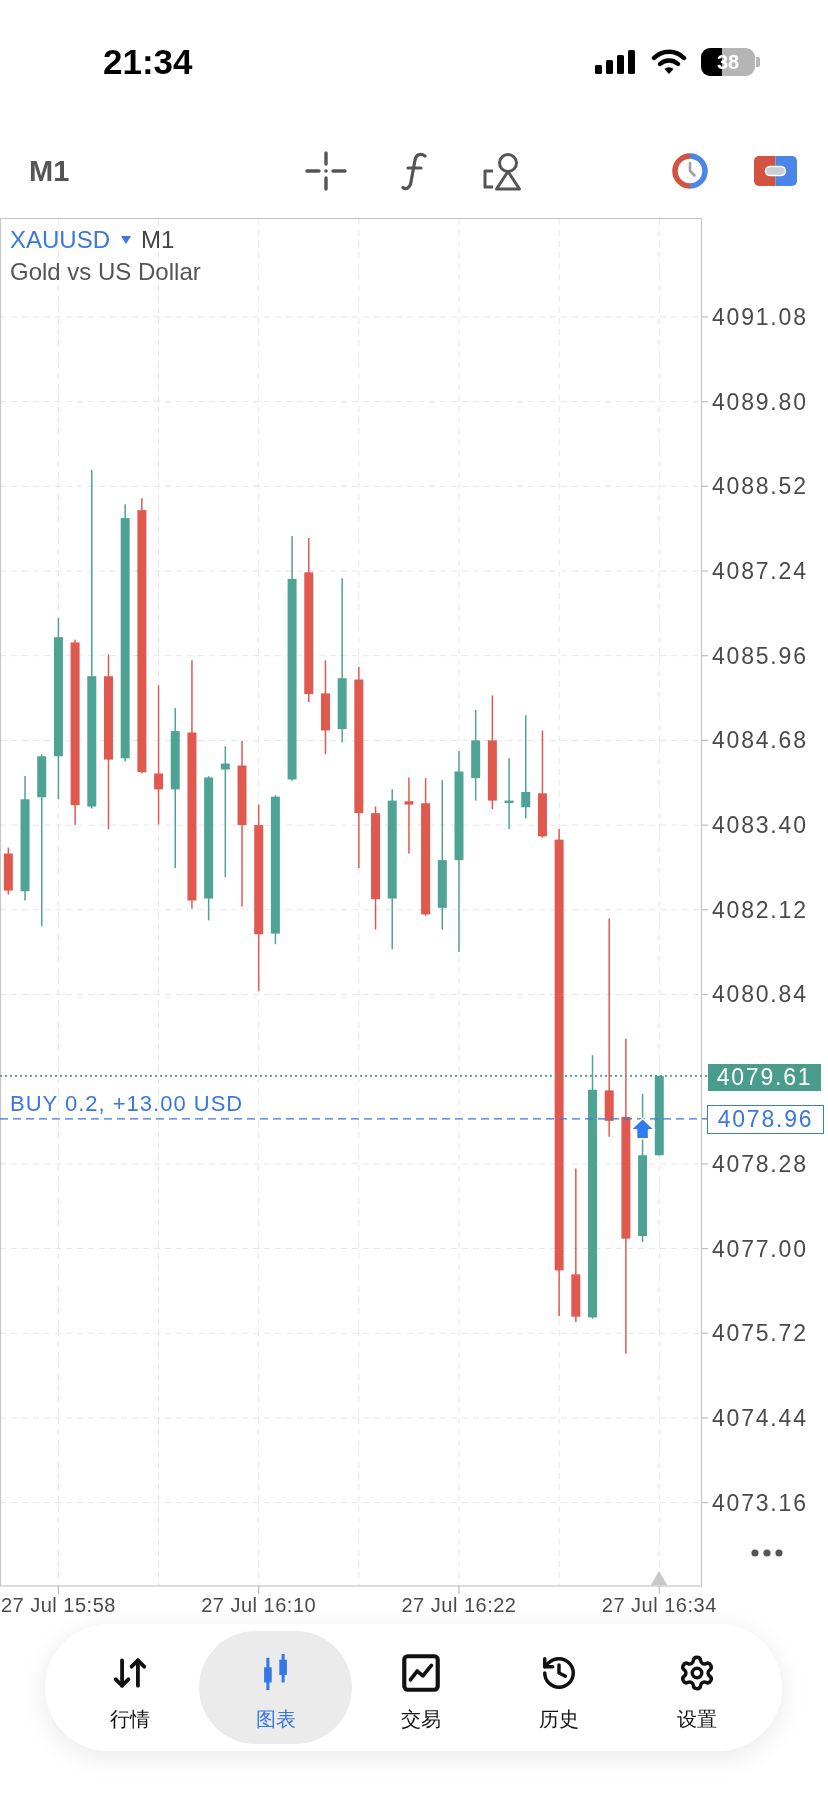  I want to click on crosshair-icon, so click(326, 171).